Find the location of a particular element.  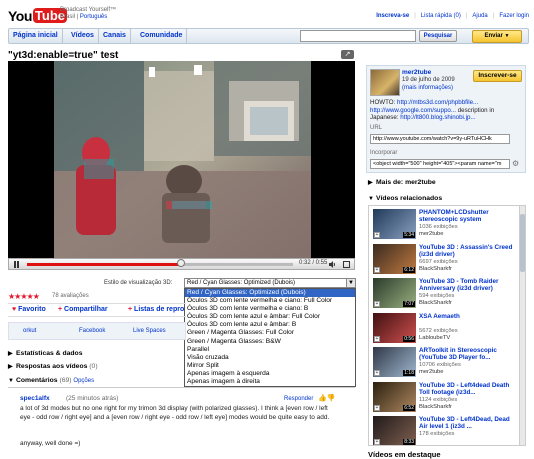

signup-link: Inscreva-se is located at coordinates (392, 16).